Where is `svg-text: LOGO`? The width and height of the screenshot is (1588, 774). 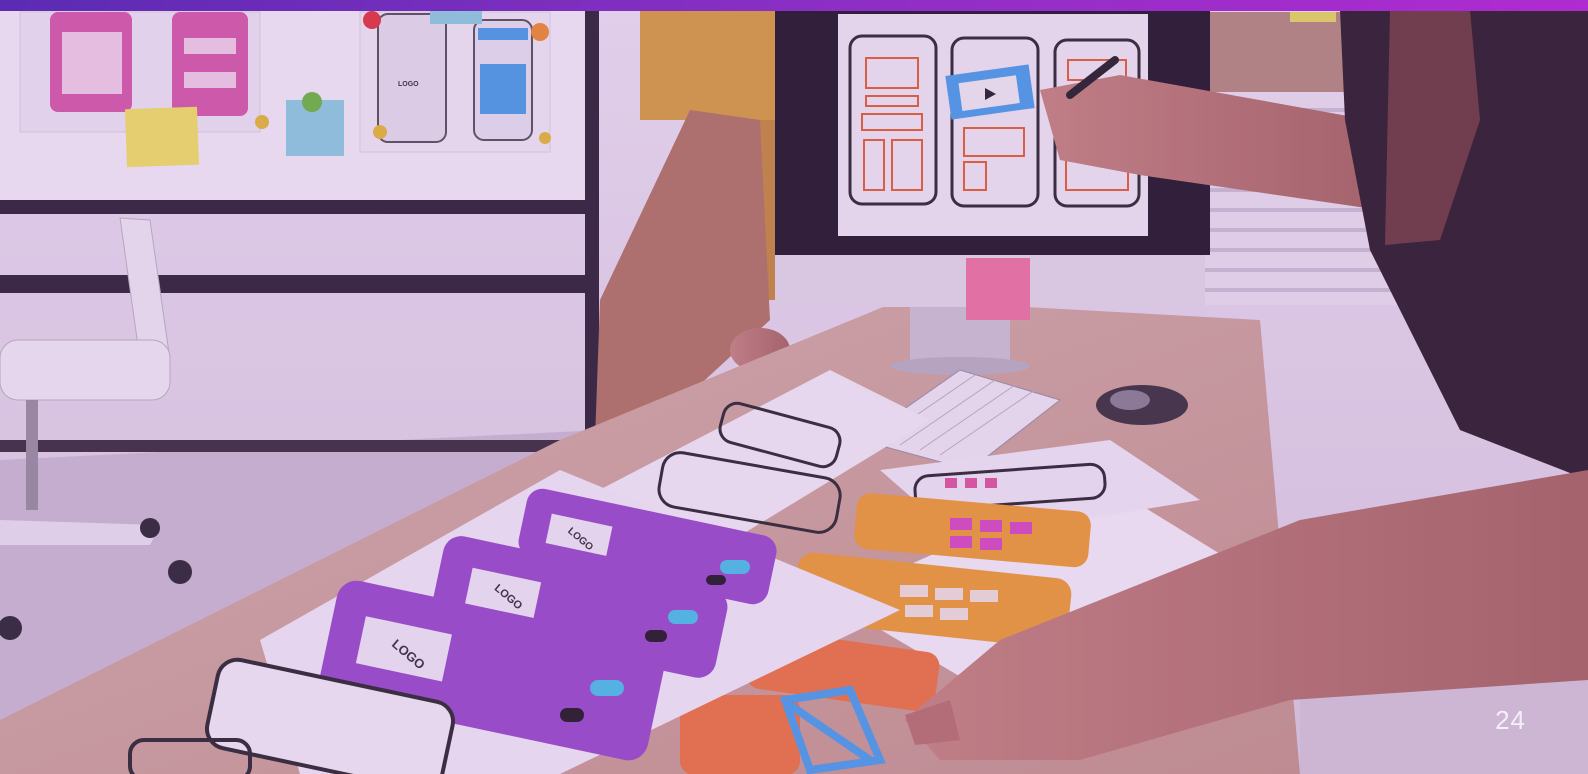
svg-text: LOGO is located at coordinates (408, 84).